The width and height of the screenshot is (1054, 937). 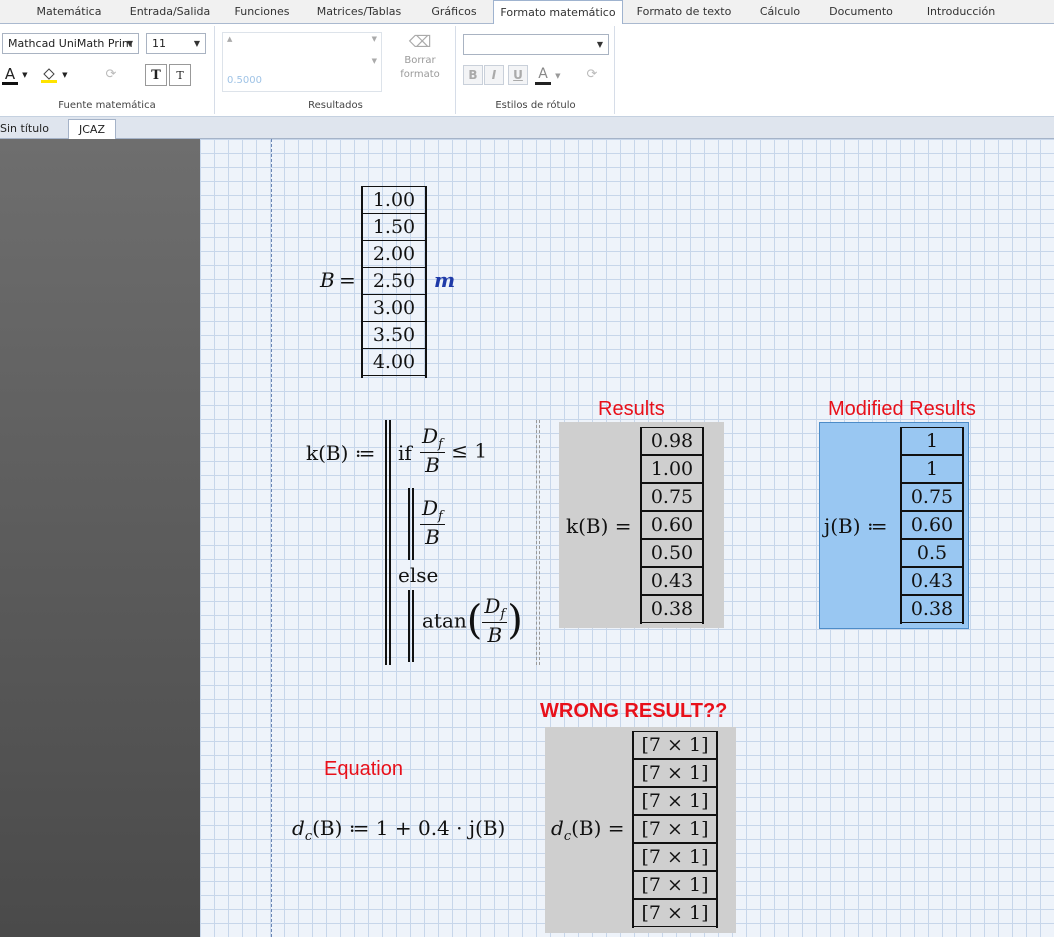 I want to click on atan-numerator: D, so click(x=492, y=606).